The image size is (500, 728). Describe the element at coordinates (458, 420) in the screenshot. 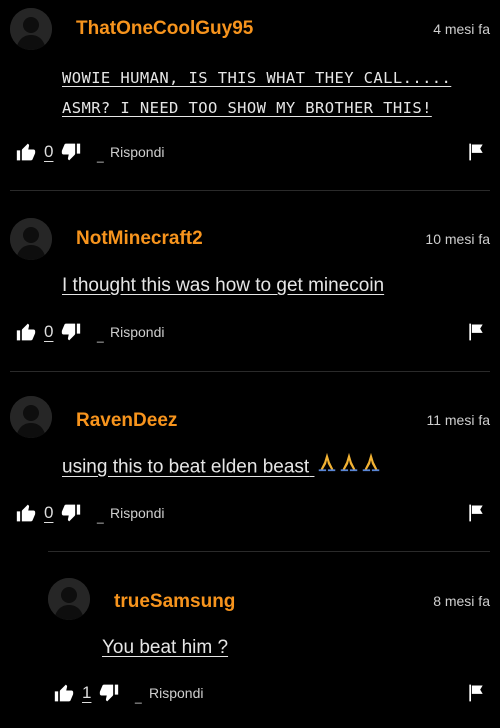

I see `comment-time: 11 mesi fa` at that location.